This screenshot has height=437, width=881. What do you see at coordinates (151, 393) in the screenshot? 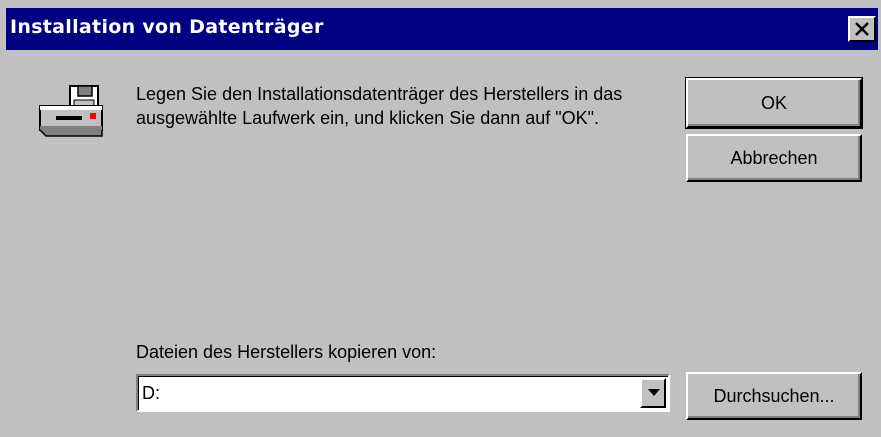
I see `copy-from-value: D:` at bounding box center [151, 393].